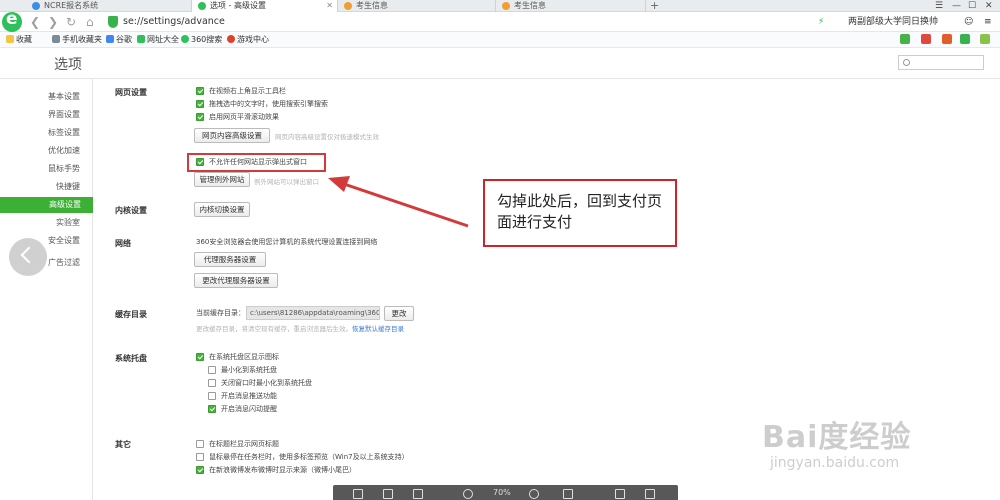 The height and width of the screenshot is (500, 1000). What do you see at coordinates (68, 65) in the screenshot?
I see `page-title: 选项` at bounding box center [68, 65].